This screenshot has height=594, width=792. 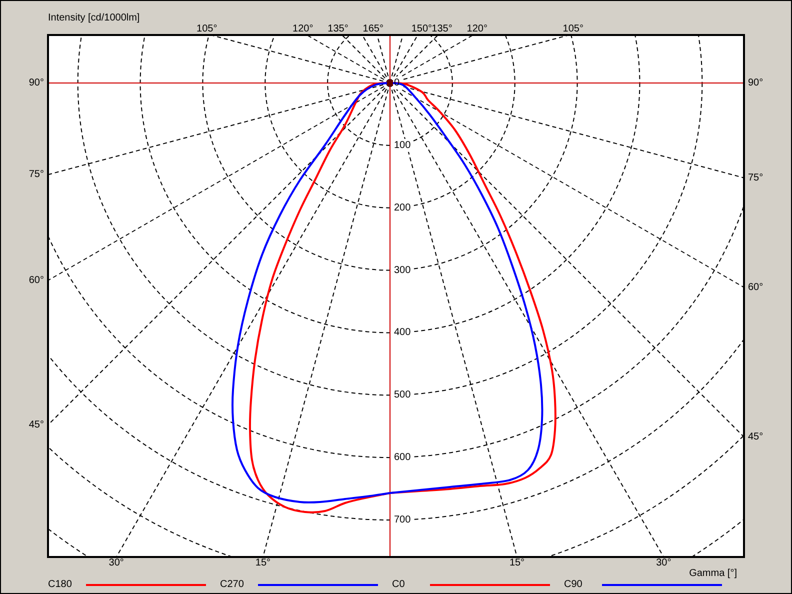 What do you see at coordinates (373, 29) in the screenshot?
I see `angle-label: 165°` at bounding box center [373, 29].